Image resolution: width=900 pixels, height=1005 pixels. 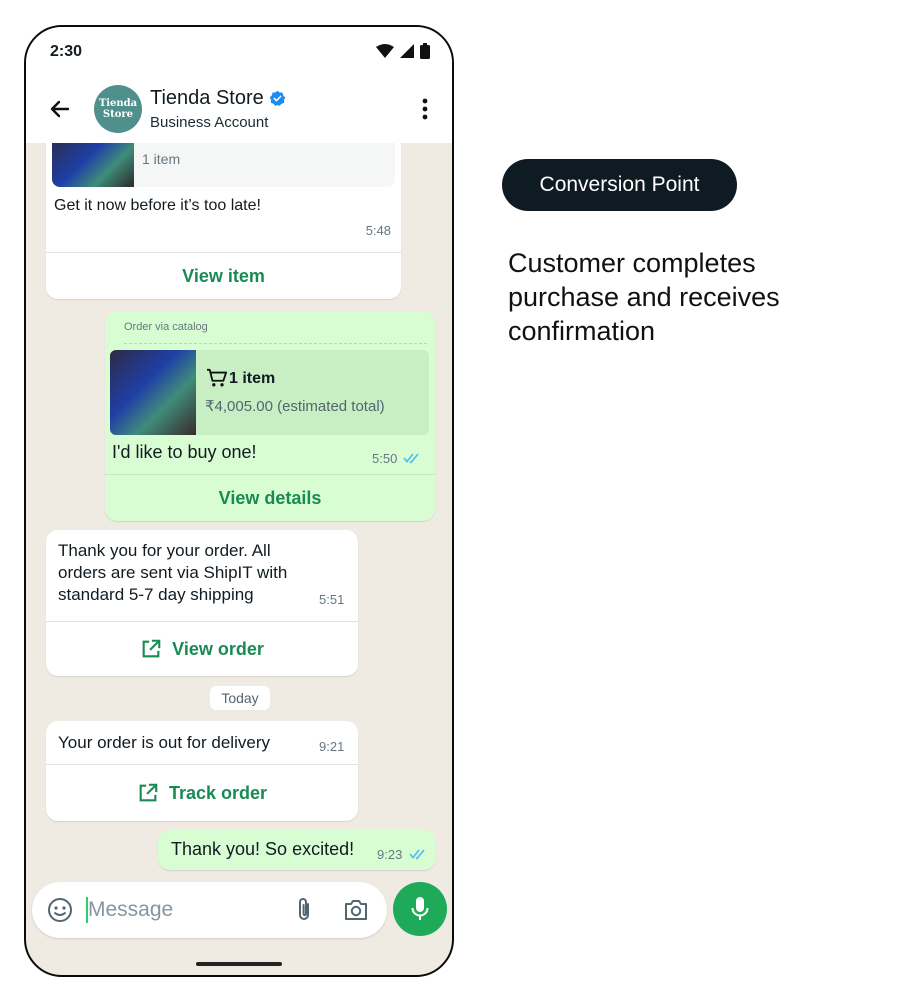 I want to click on avatar-line1: Tienda, so click(x=118, y=103).